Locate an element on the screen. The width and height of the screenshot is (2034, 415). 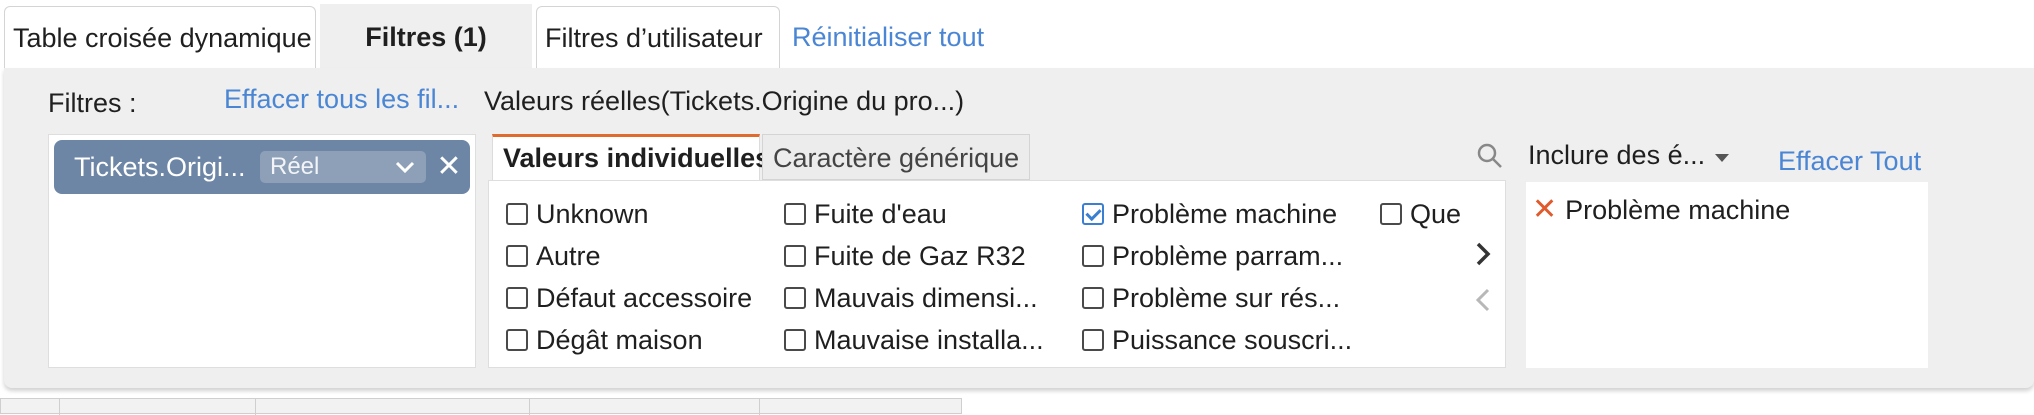
tab-wildcard: Caractère générique is located at coordinates (896, 157).